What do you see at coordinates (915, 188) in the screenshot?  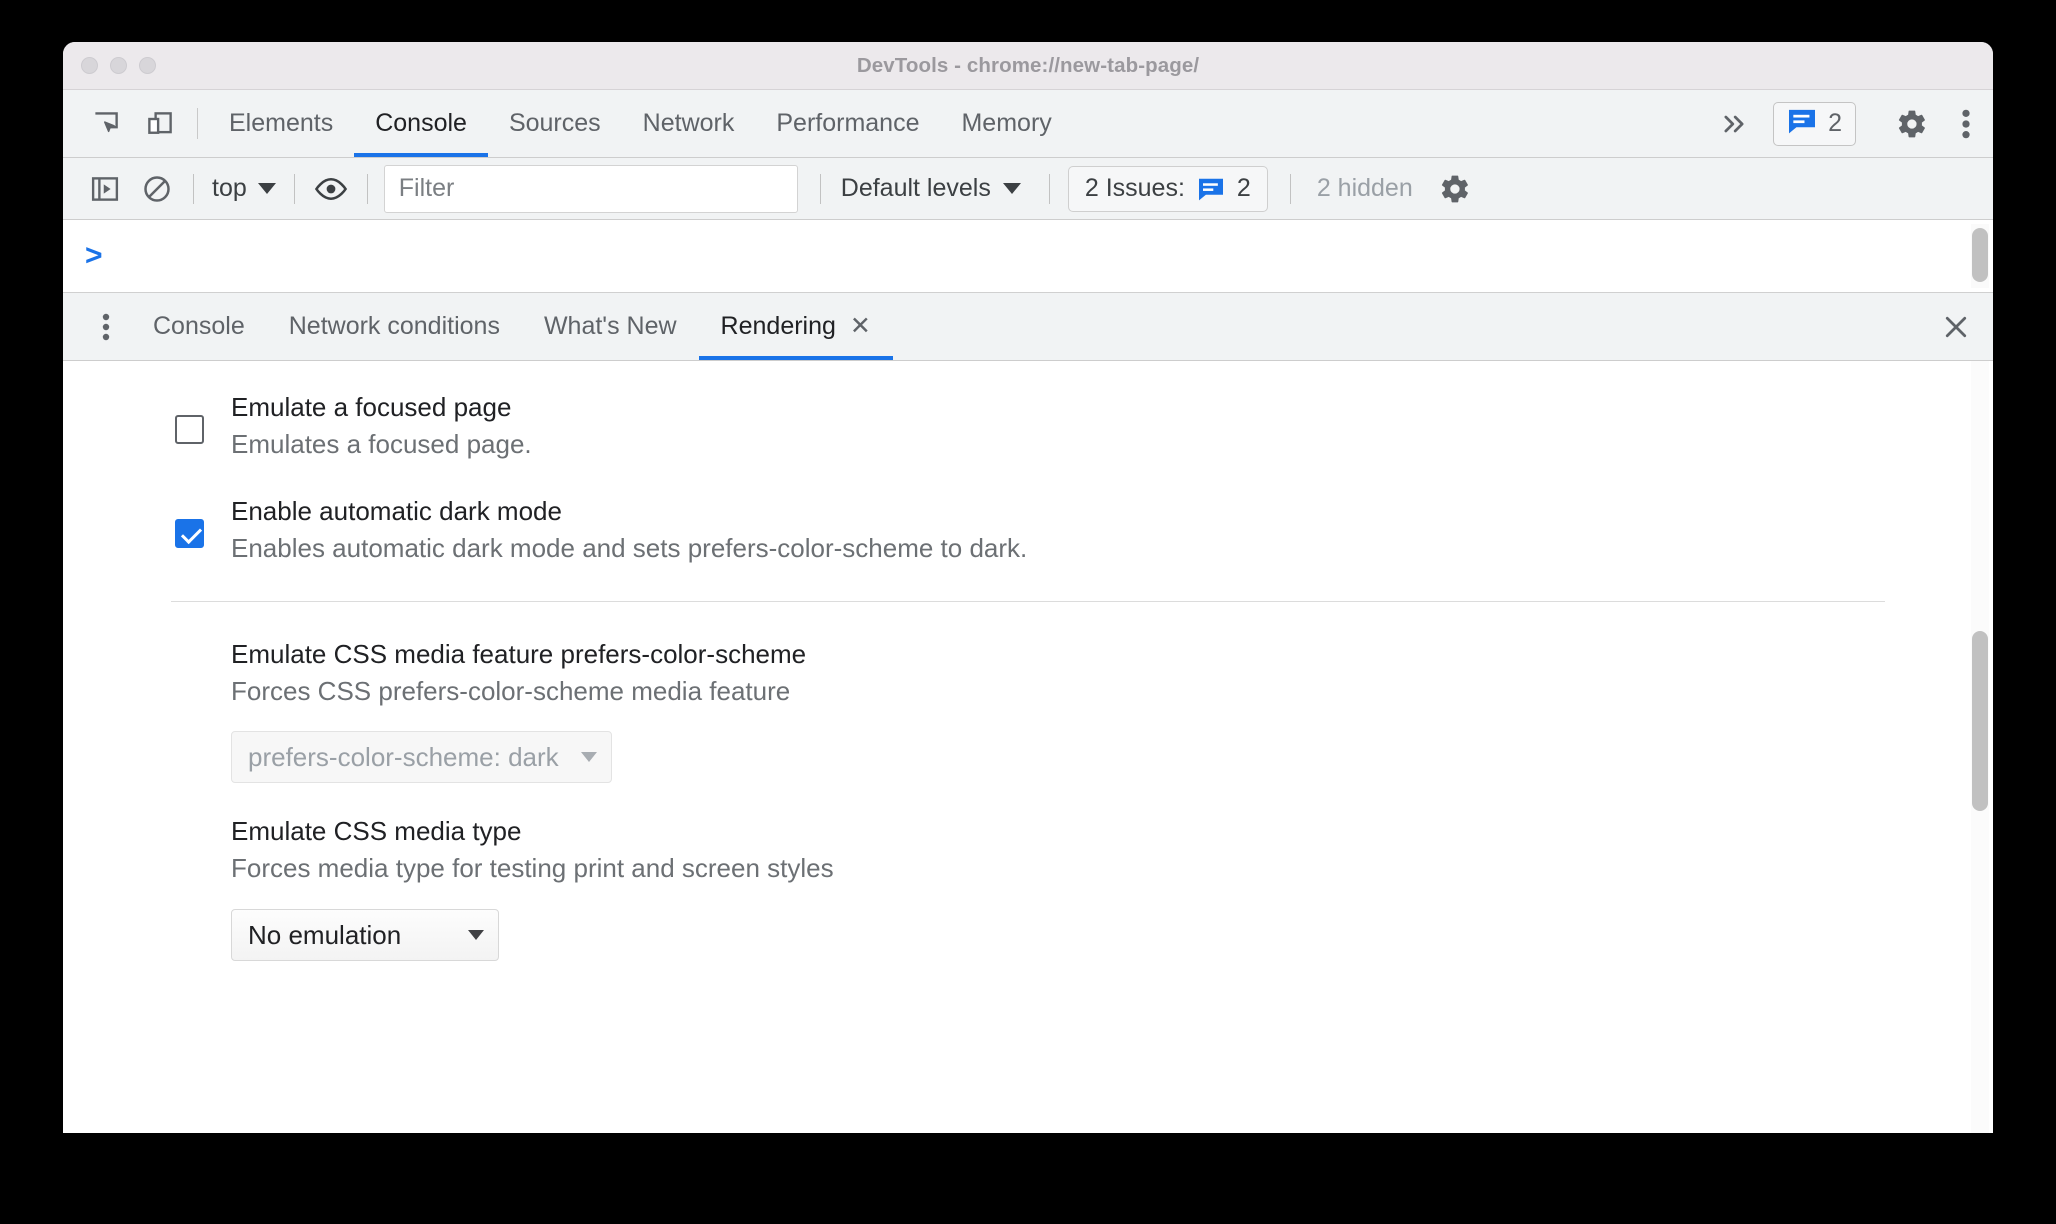 I see `log-levels-value: Default levels` at bounding box center [915, 188].